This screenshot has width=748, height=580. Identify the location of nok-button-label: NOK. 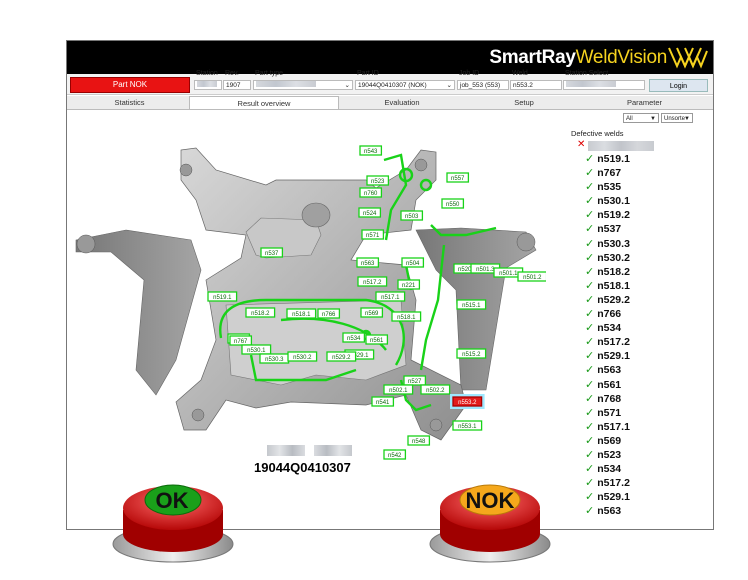
(490, 500).